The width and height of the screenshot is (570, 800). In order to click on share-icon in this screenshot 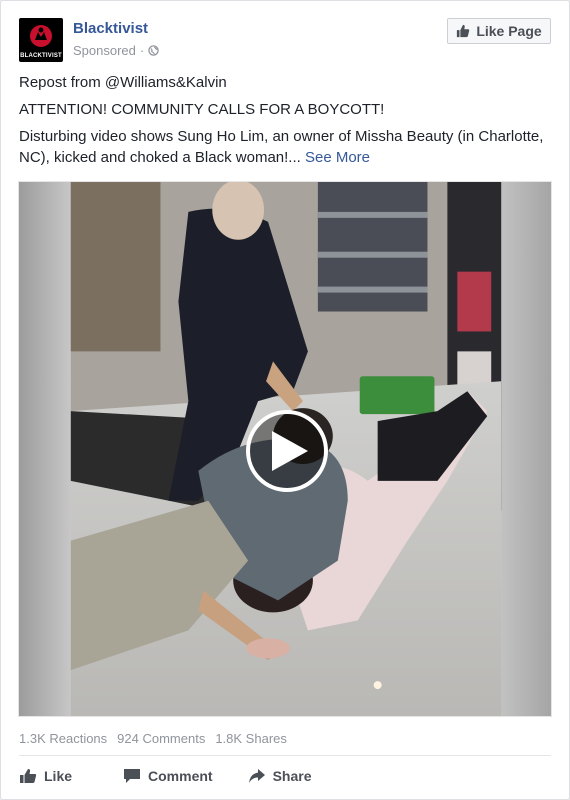, I will do `click(256, 776)`.